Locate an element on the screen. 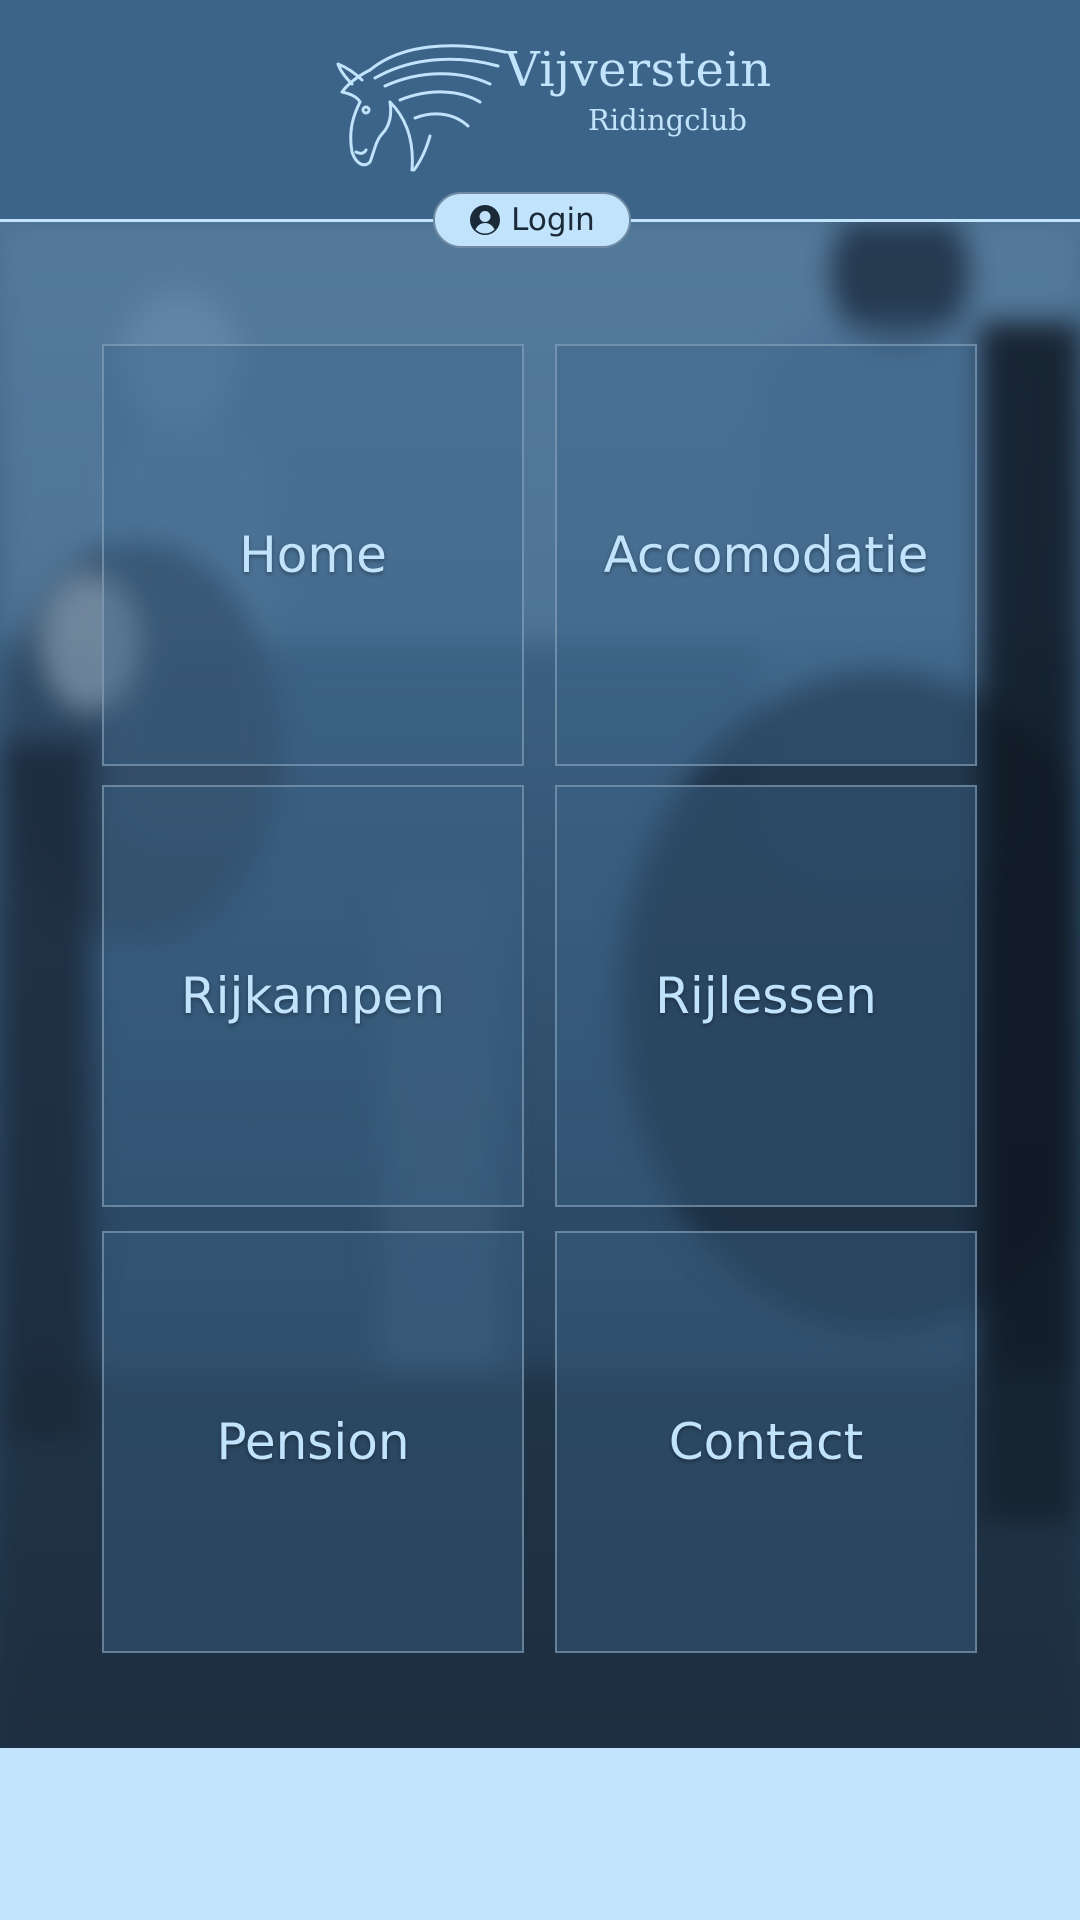  tile-rijlessen: Rijlessen is located at coordinates (766, 996).